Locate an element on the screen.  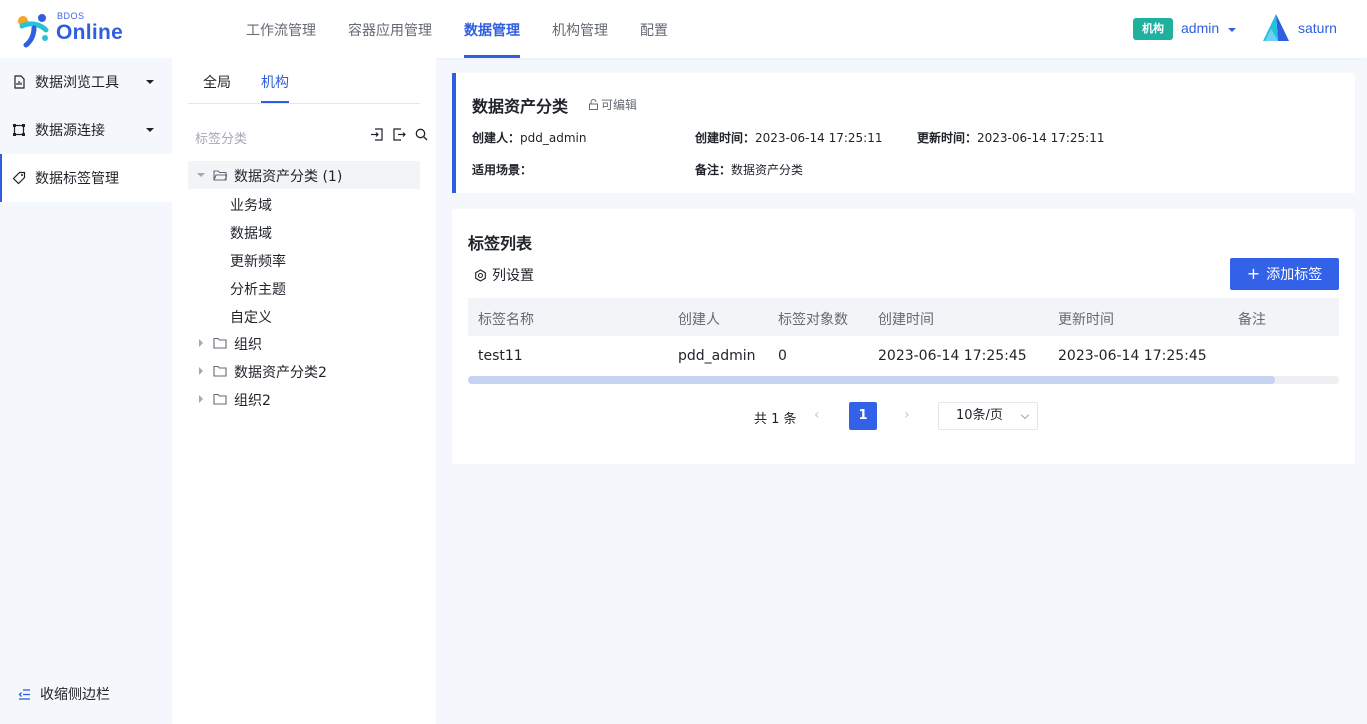
sidebar-item-data-source: 数据源连接 is located at coordinates (86, 130).